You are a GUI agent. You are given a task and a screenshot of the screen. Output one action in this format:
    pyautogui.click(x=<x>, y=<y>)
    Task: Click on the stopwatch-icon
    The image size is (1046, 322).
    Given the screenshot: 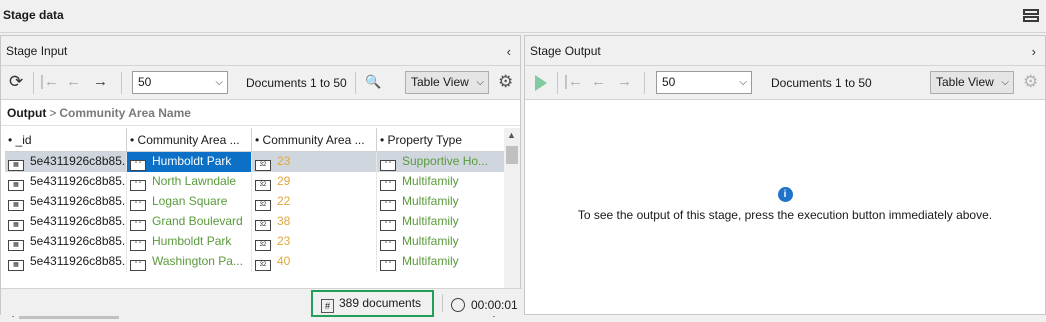 What is the action you would take?
    pyautogui.click(x=458, y=305)
    